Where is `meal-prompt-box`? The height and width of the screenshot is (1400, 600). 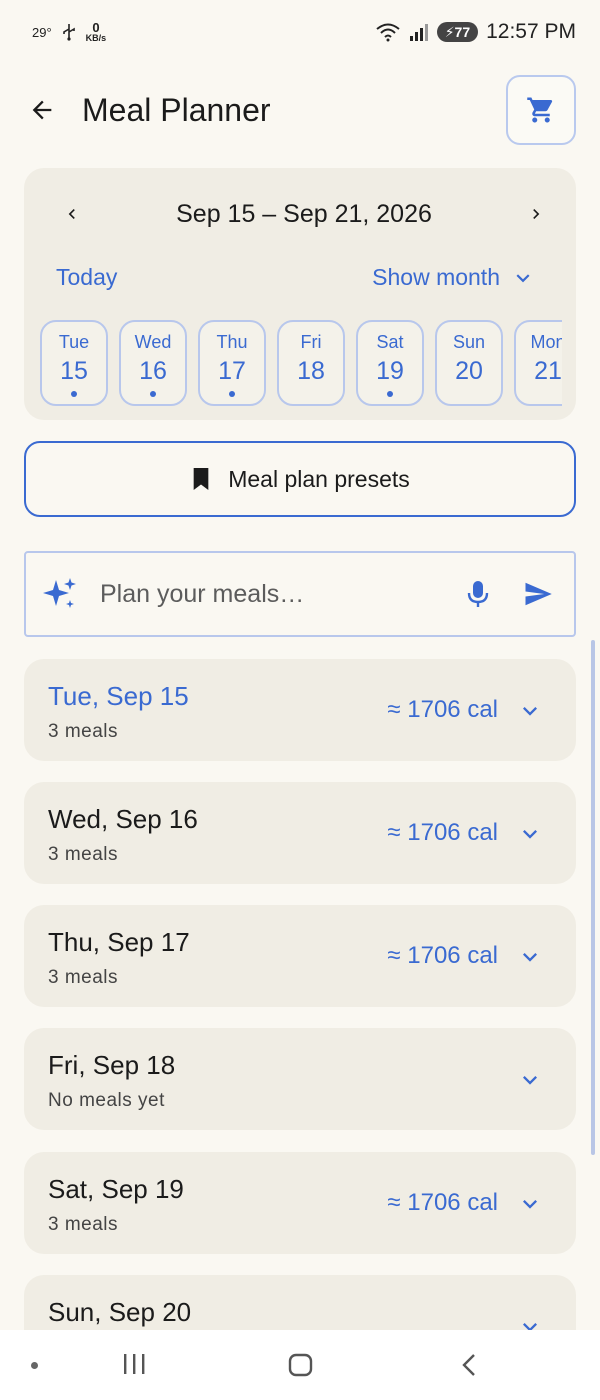
meal-prompt-box is located at coordinates (300, 594).